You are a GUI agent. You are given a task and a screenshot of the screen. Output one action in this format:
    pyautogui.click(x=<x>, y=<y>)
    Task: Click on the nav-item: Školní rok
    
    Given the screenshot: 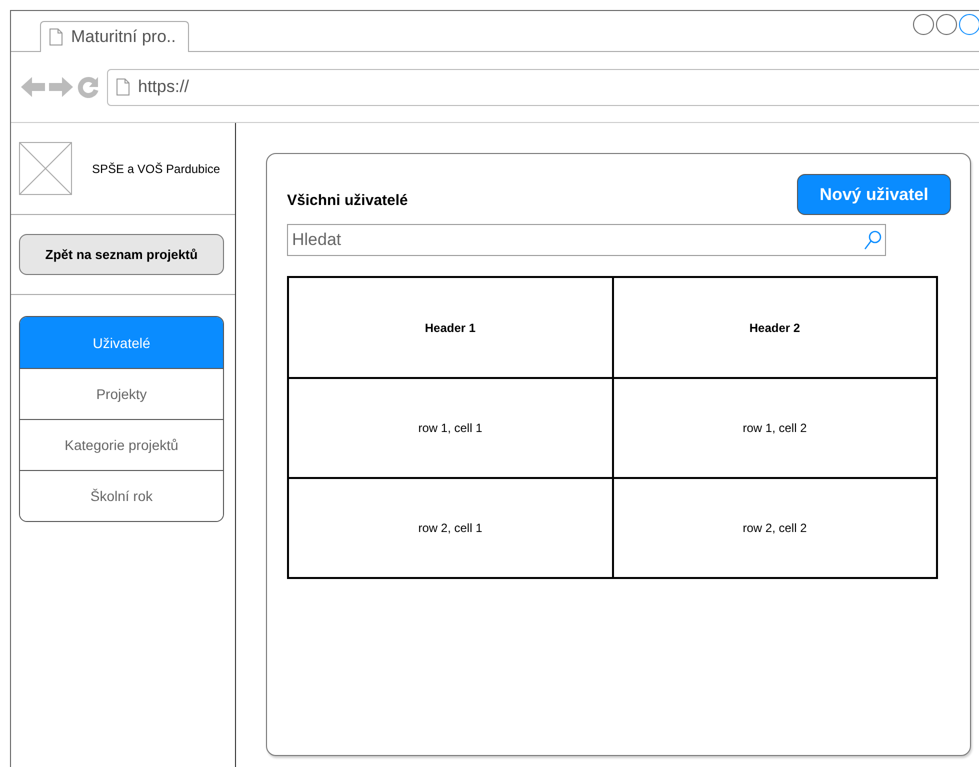 What is the action you would take?
    pyautogui.click(x=121, y=495)
    